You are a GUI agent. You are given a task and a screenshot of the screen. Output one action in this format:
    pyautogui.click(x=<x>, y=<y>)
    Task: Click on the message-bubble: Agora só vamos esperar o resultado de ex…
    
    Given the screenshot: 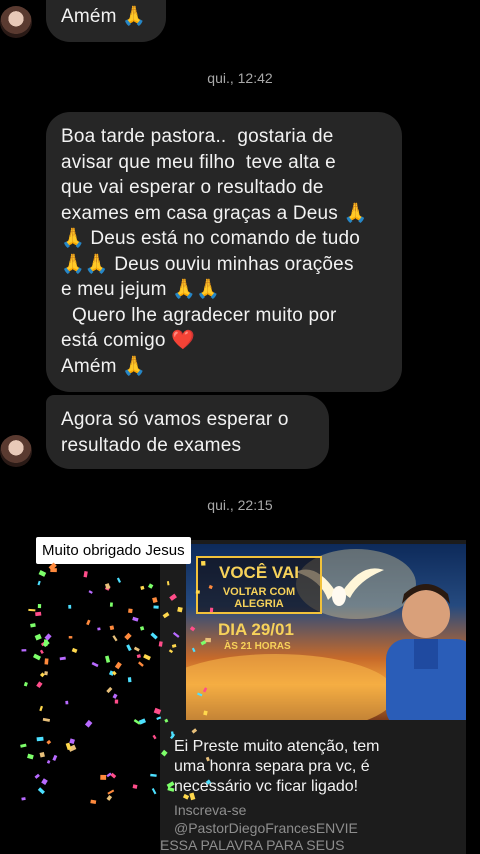 What is the action you would take?
    pyautogui.click(x=187, y=432)
    